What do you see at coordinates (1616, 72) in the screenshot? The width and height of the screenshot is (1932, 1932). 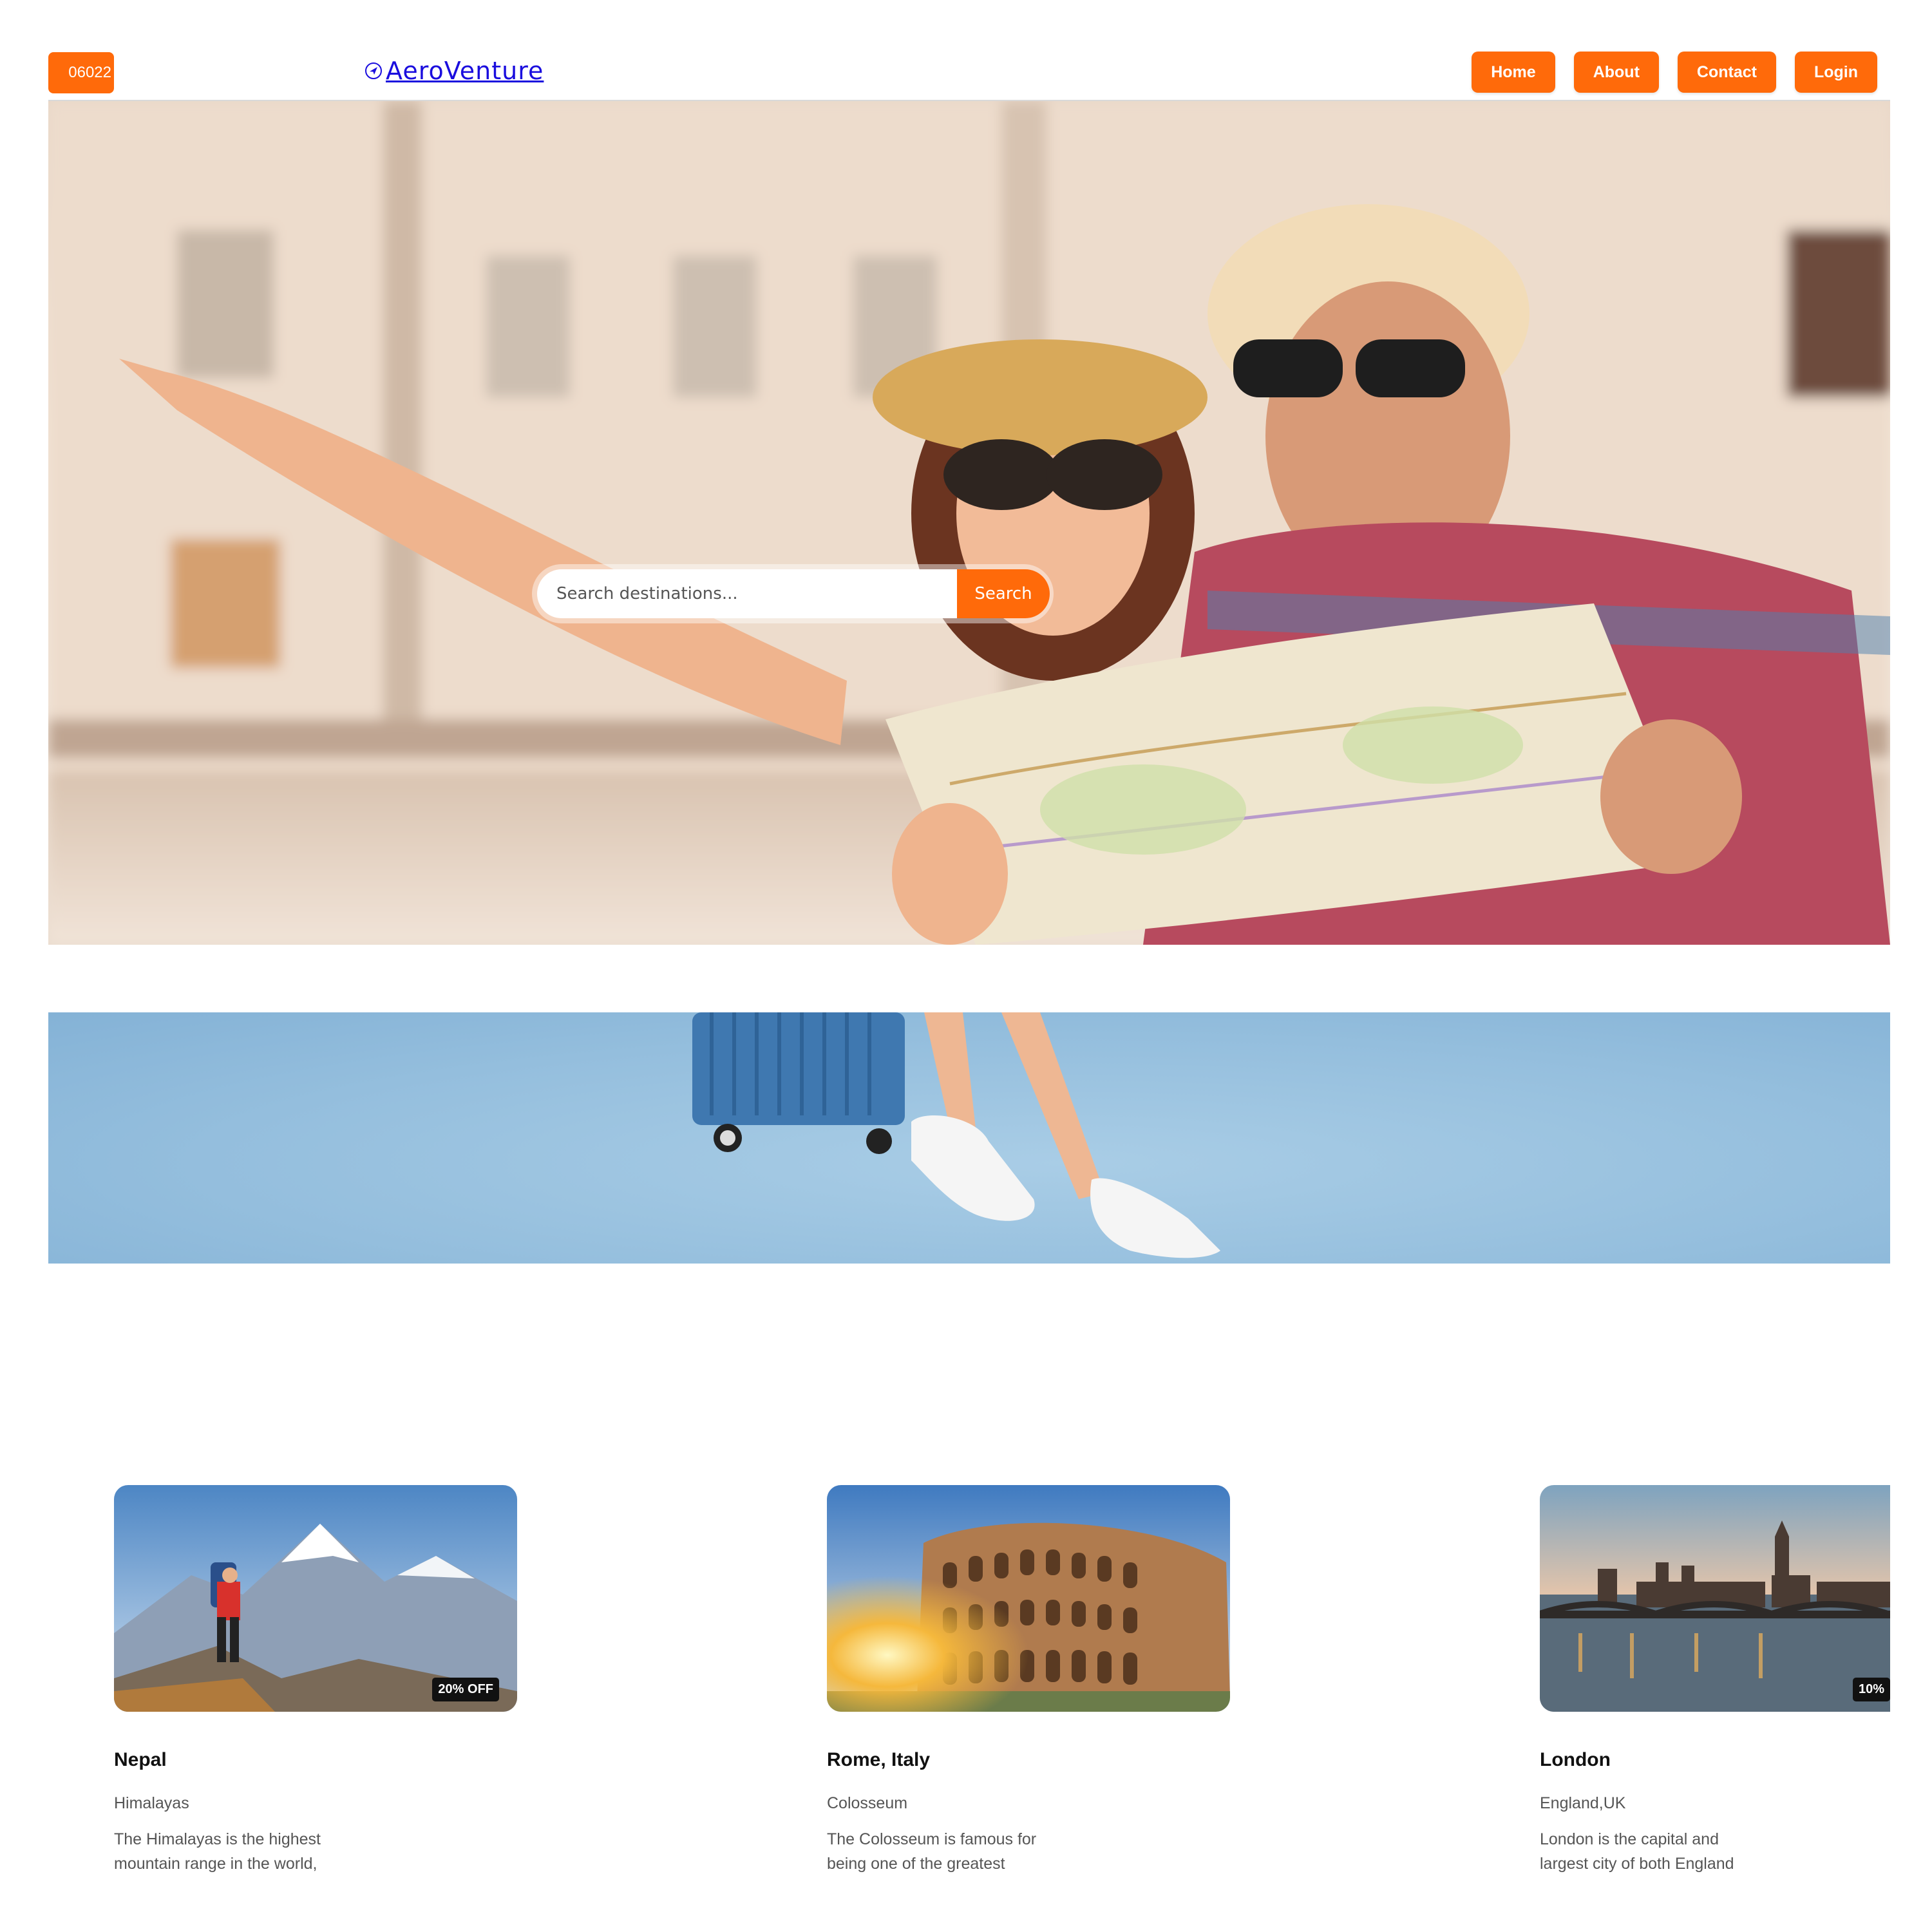 I see `nav-about-button: About` at bounding box center [1616, 72].